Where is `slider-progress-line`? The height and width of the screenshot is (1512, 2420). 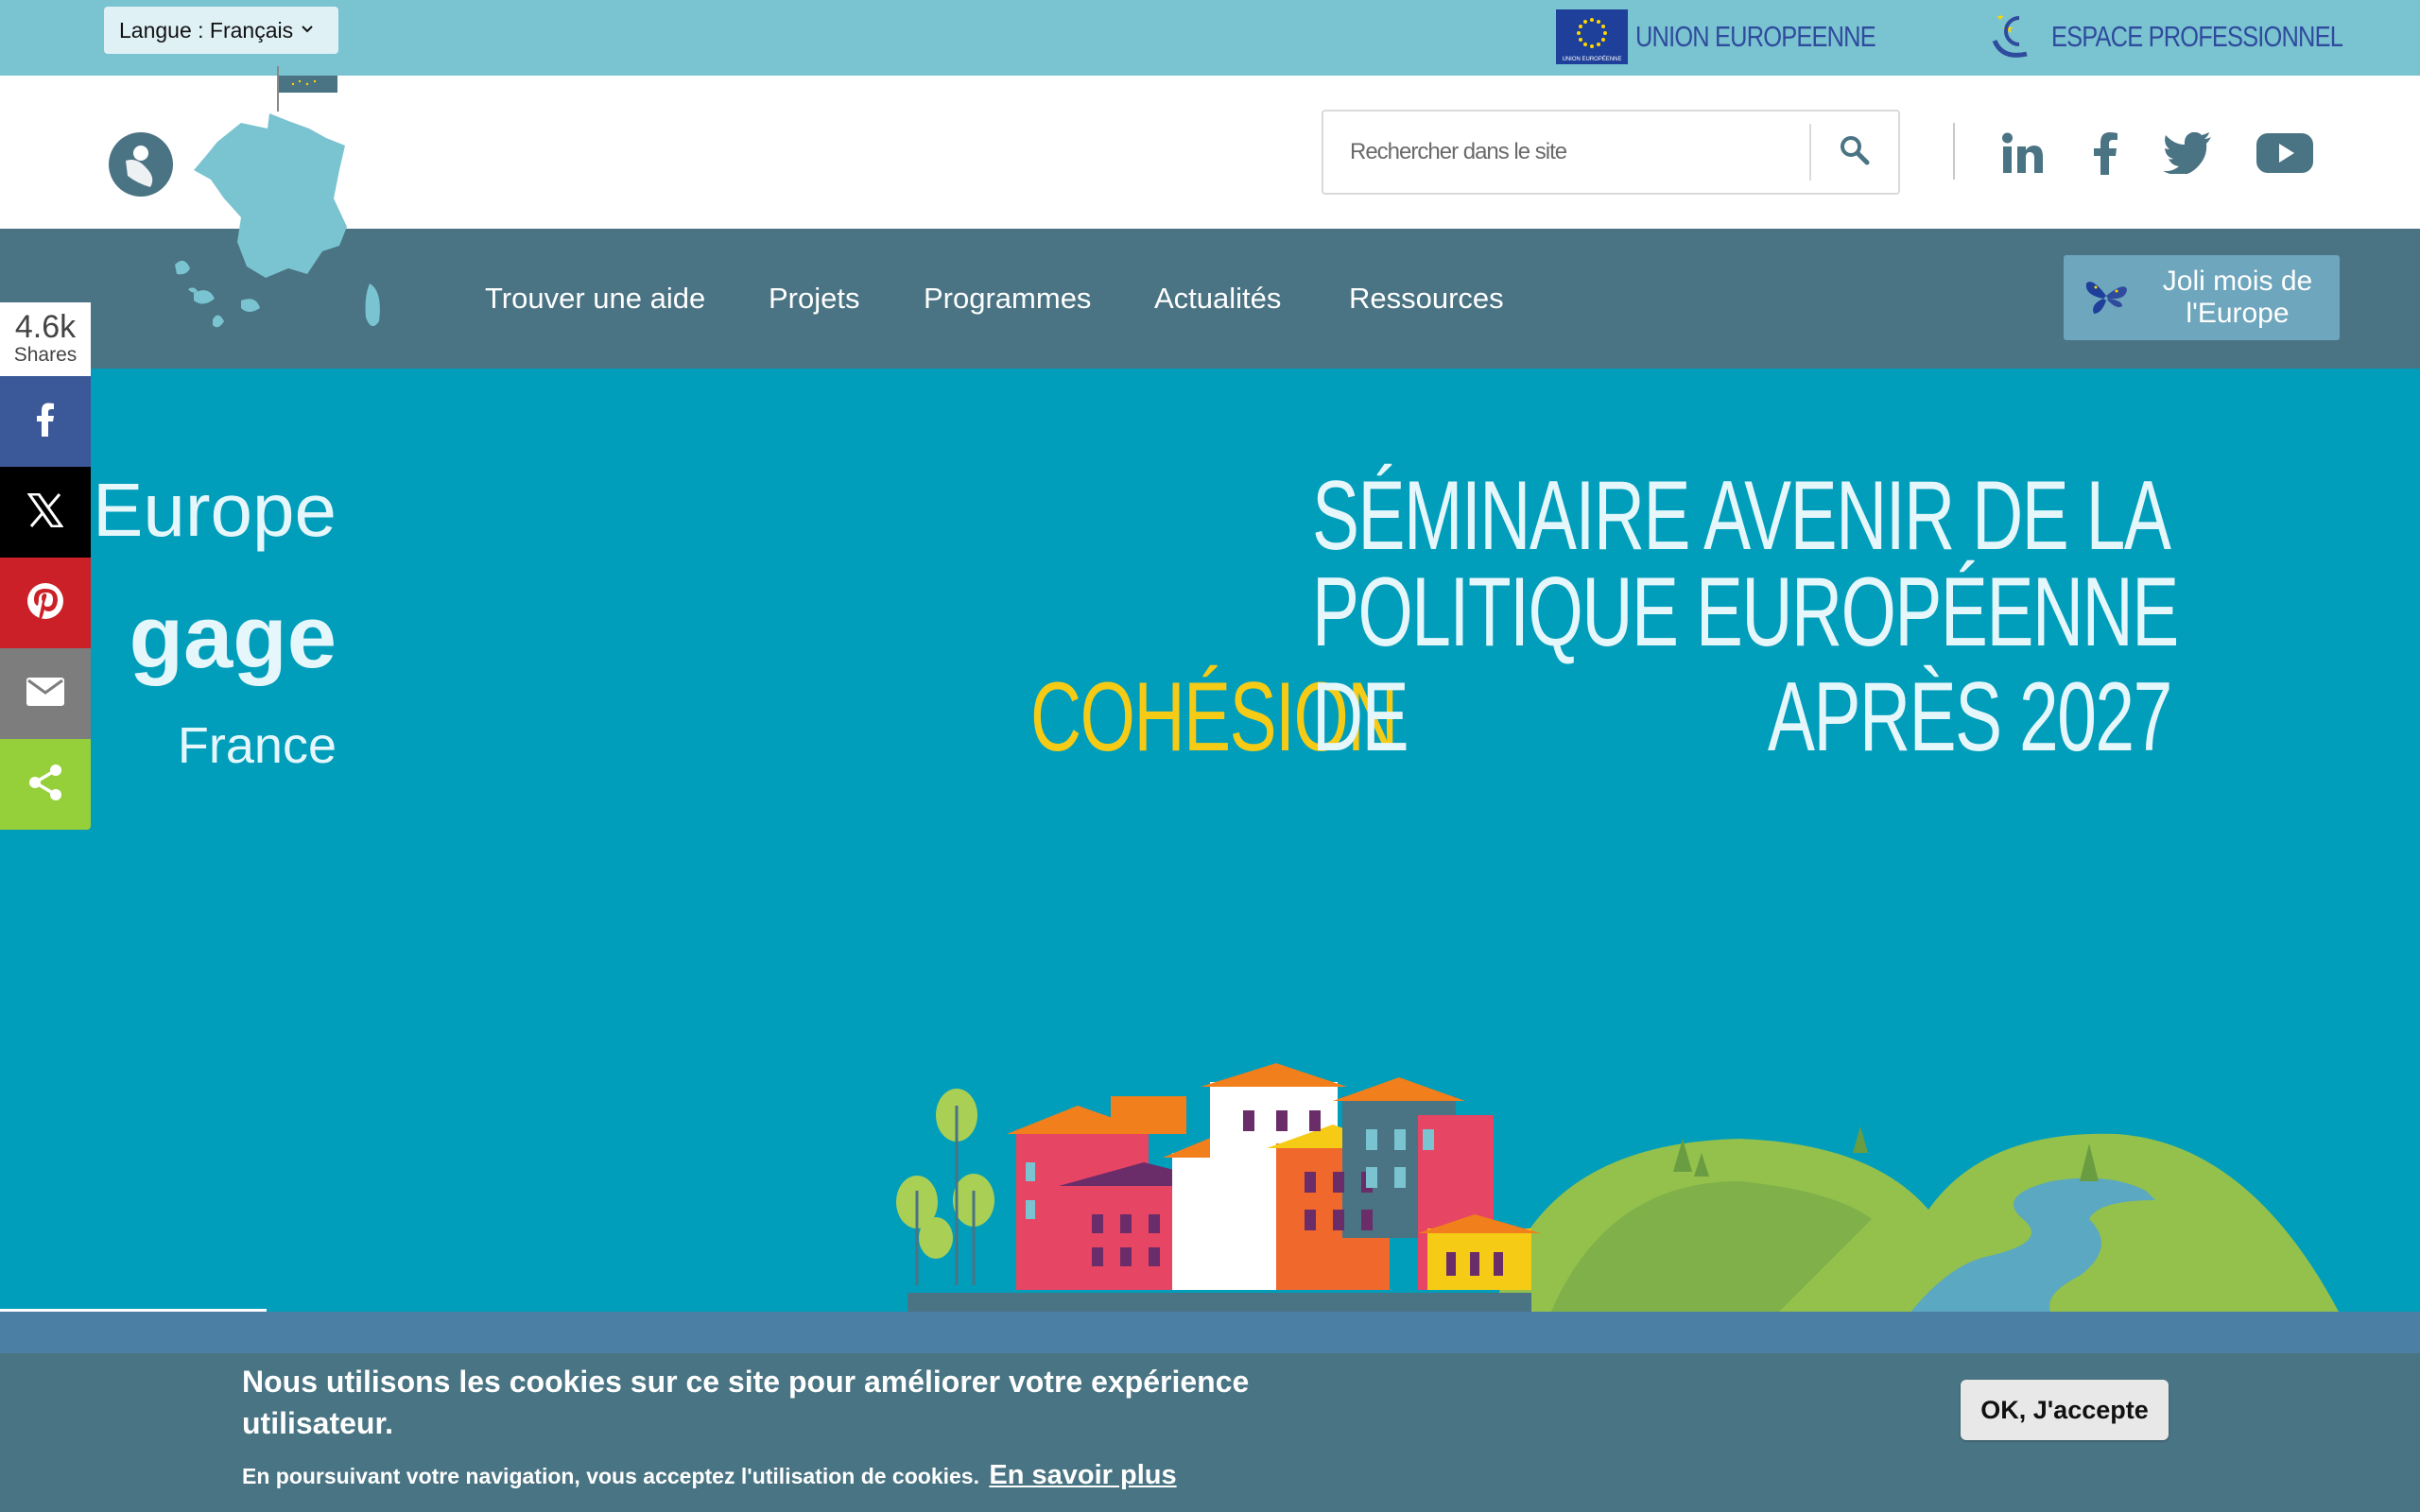 slider-progress-line is located at coordinates (133, 1310).